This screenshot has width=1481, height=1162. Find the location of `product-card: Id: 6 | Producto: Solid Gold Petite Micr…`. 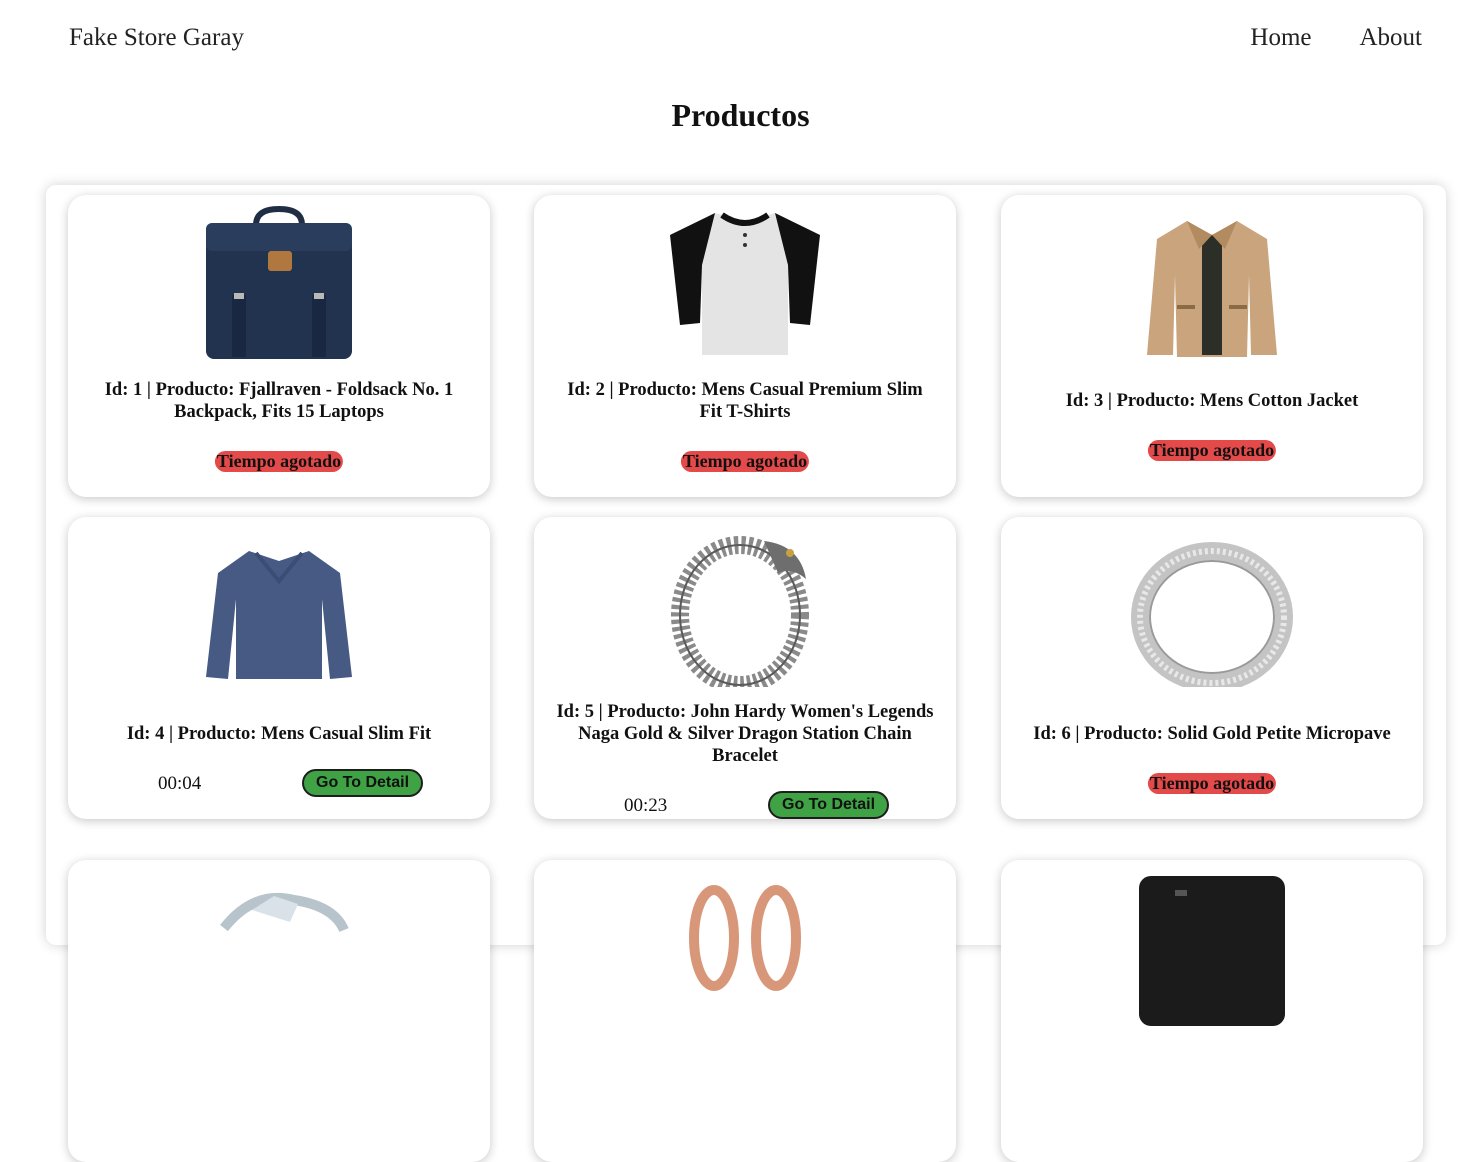

product-card: Id: 6 | Producto: Solid Gold Petite Micr… is located at coordinates (1212, 668).